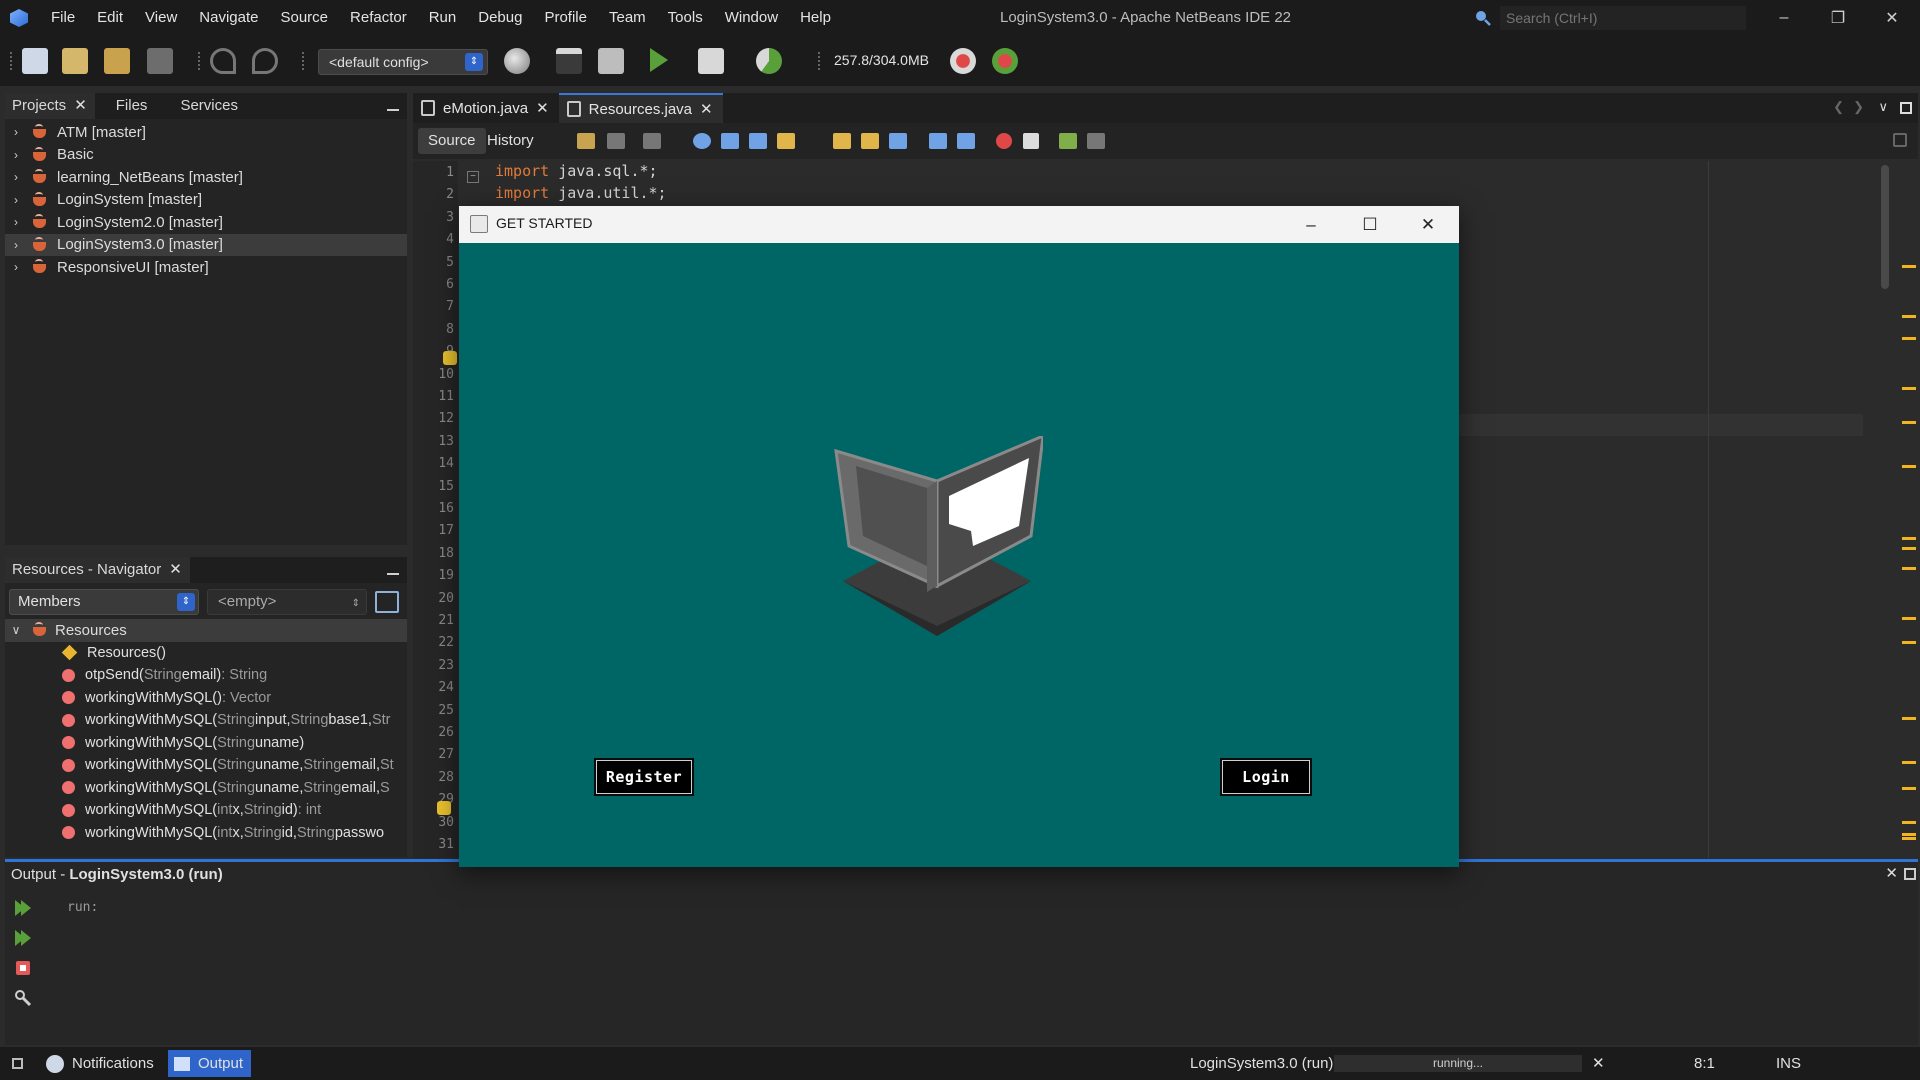  What do you see at coordinates (1068, 141) in the screenshot?
I see `comment-icon` at bounding box center [1068, 141].